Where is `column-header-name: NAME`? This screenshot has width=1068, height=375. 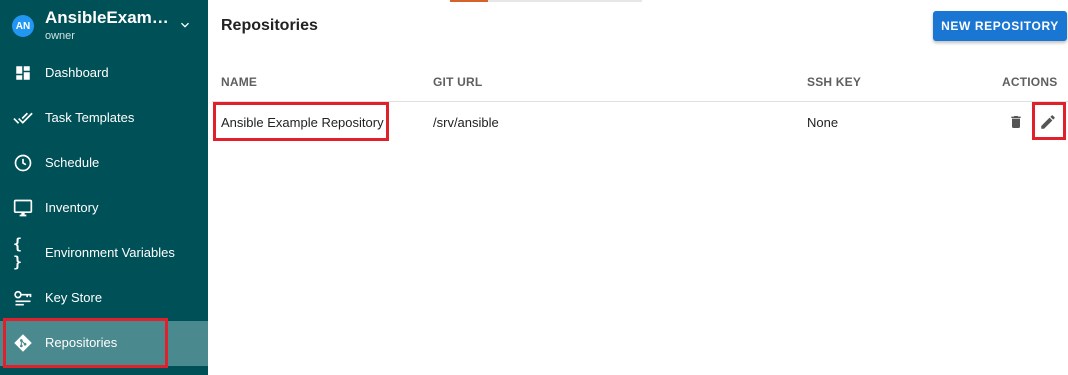
column-header-name: NAME is located at coordinates (239, 82).